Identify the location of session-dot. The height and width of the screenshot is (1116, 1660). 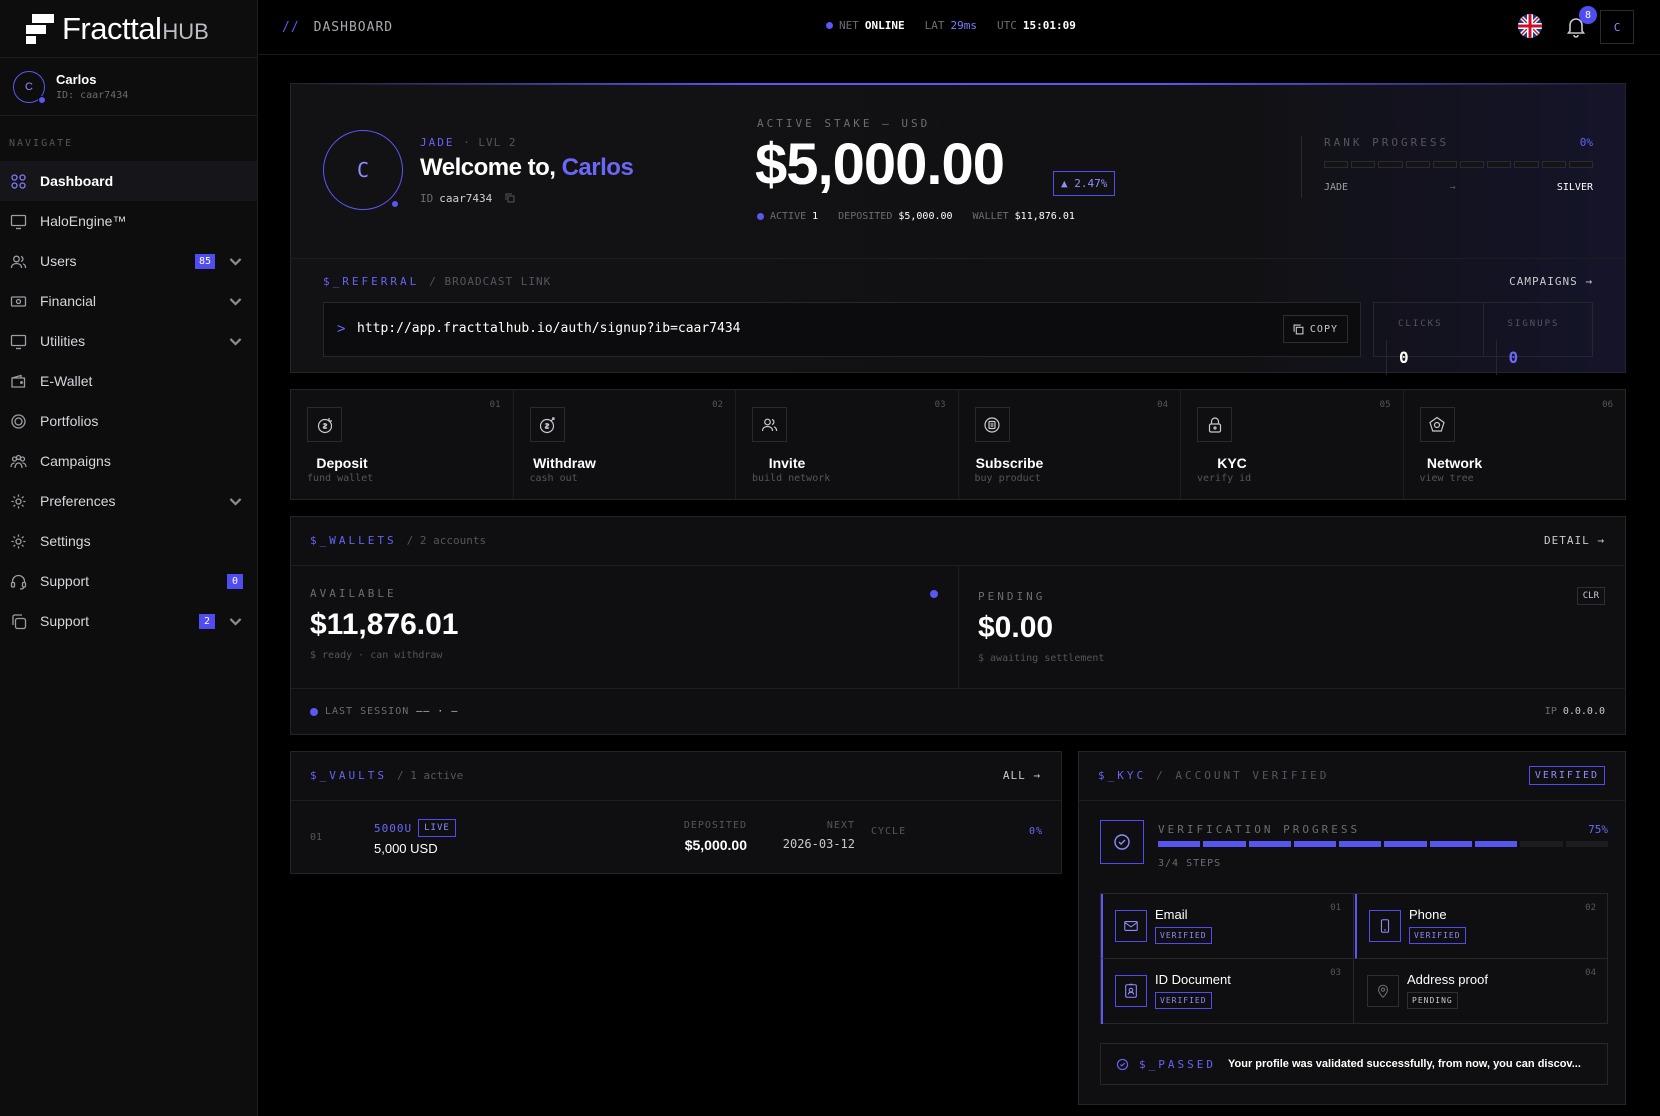
(314, 711).